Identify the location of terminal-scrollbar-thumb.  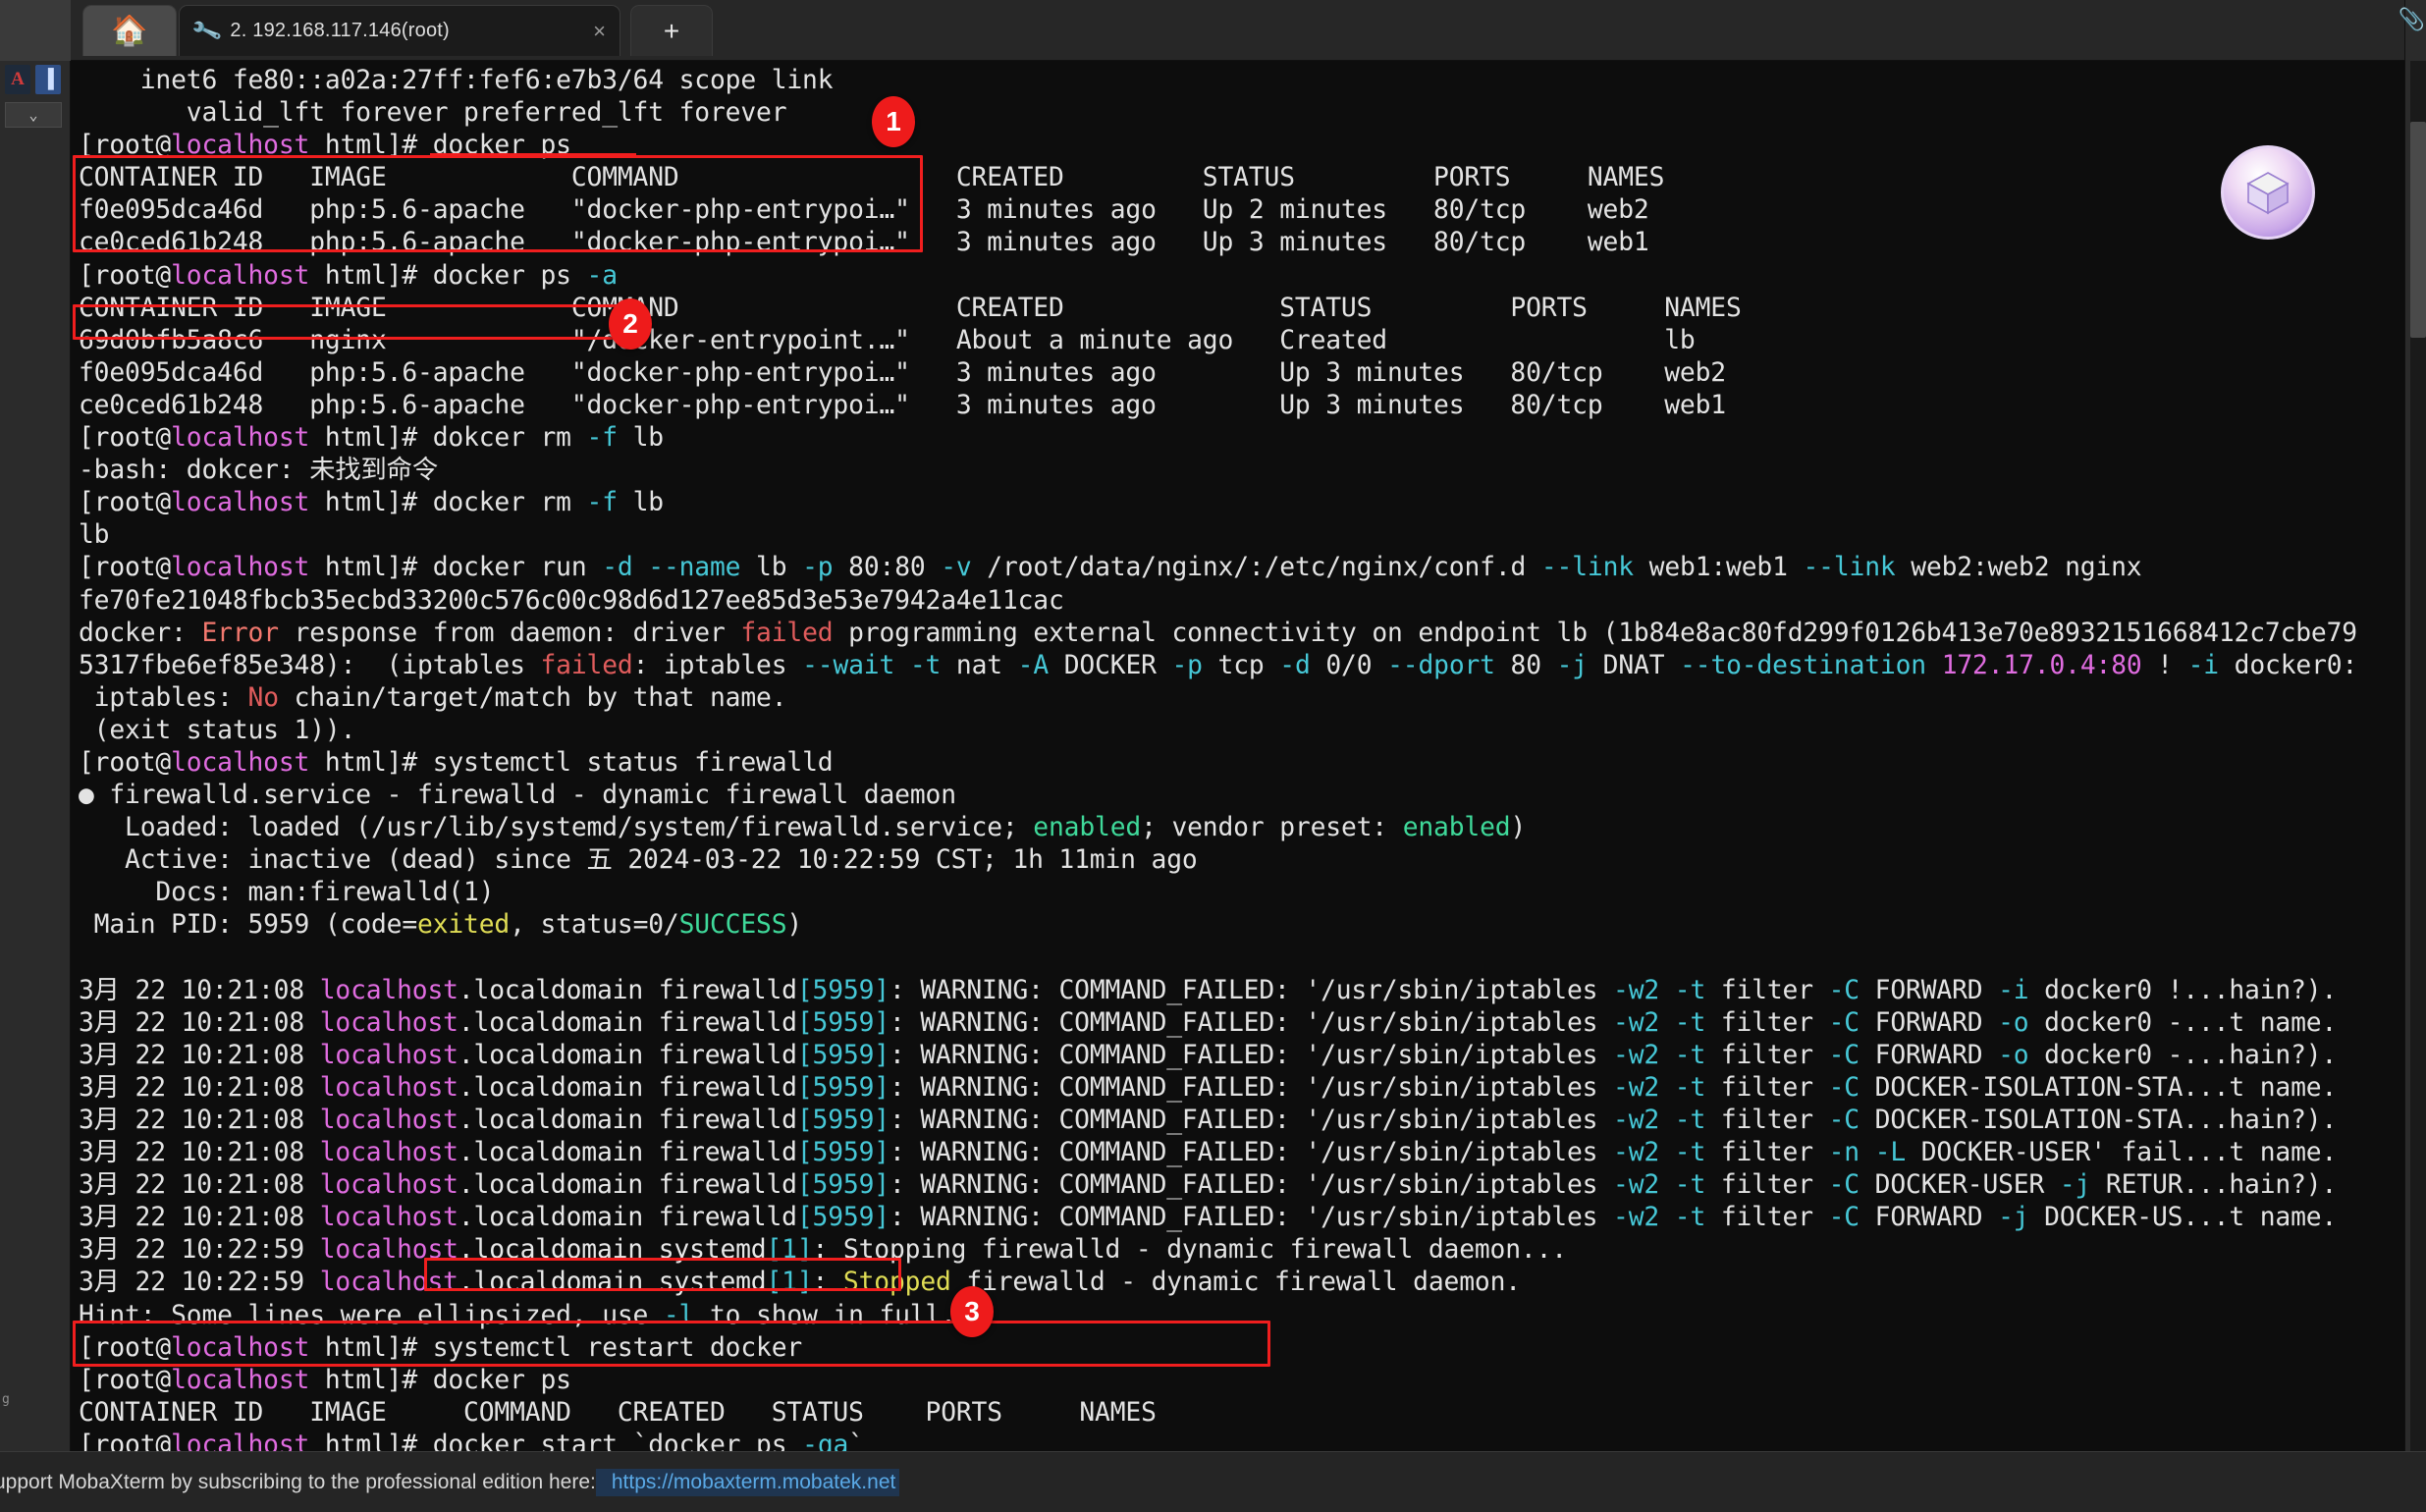
(2418, 230).